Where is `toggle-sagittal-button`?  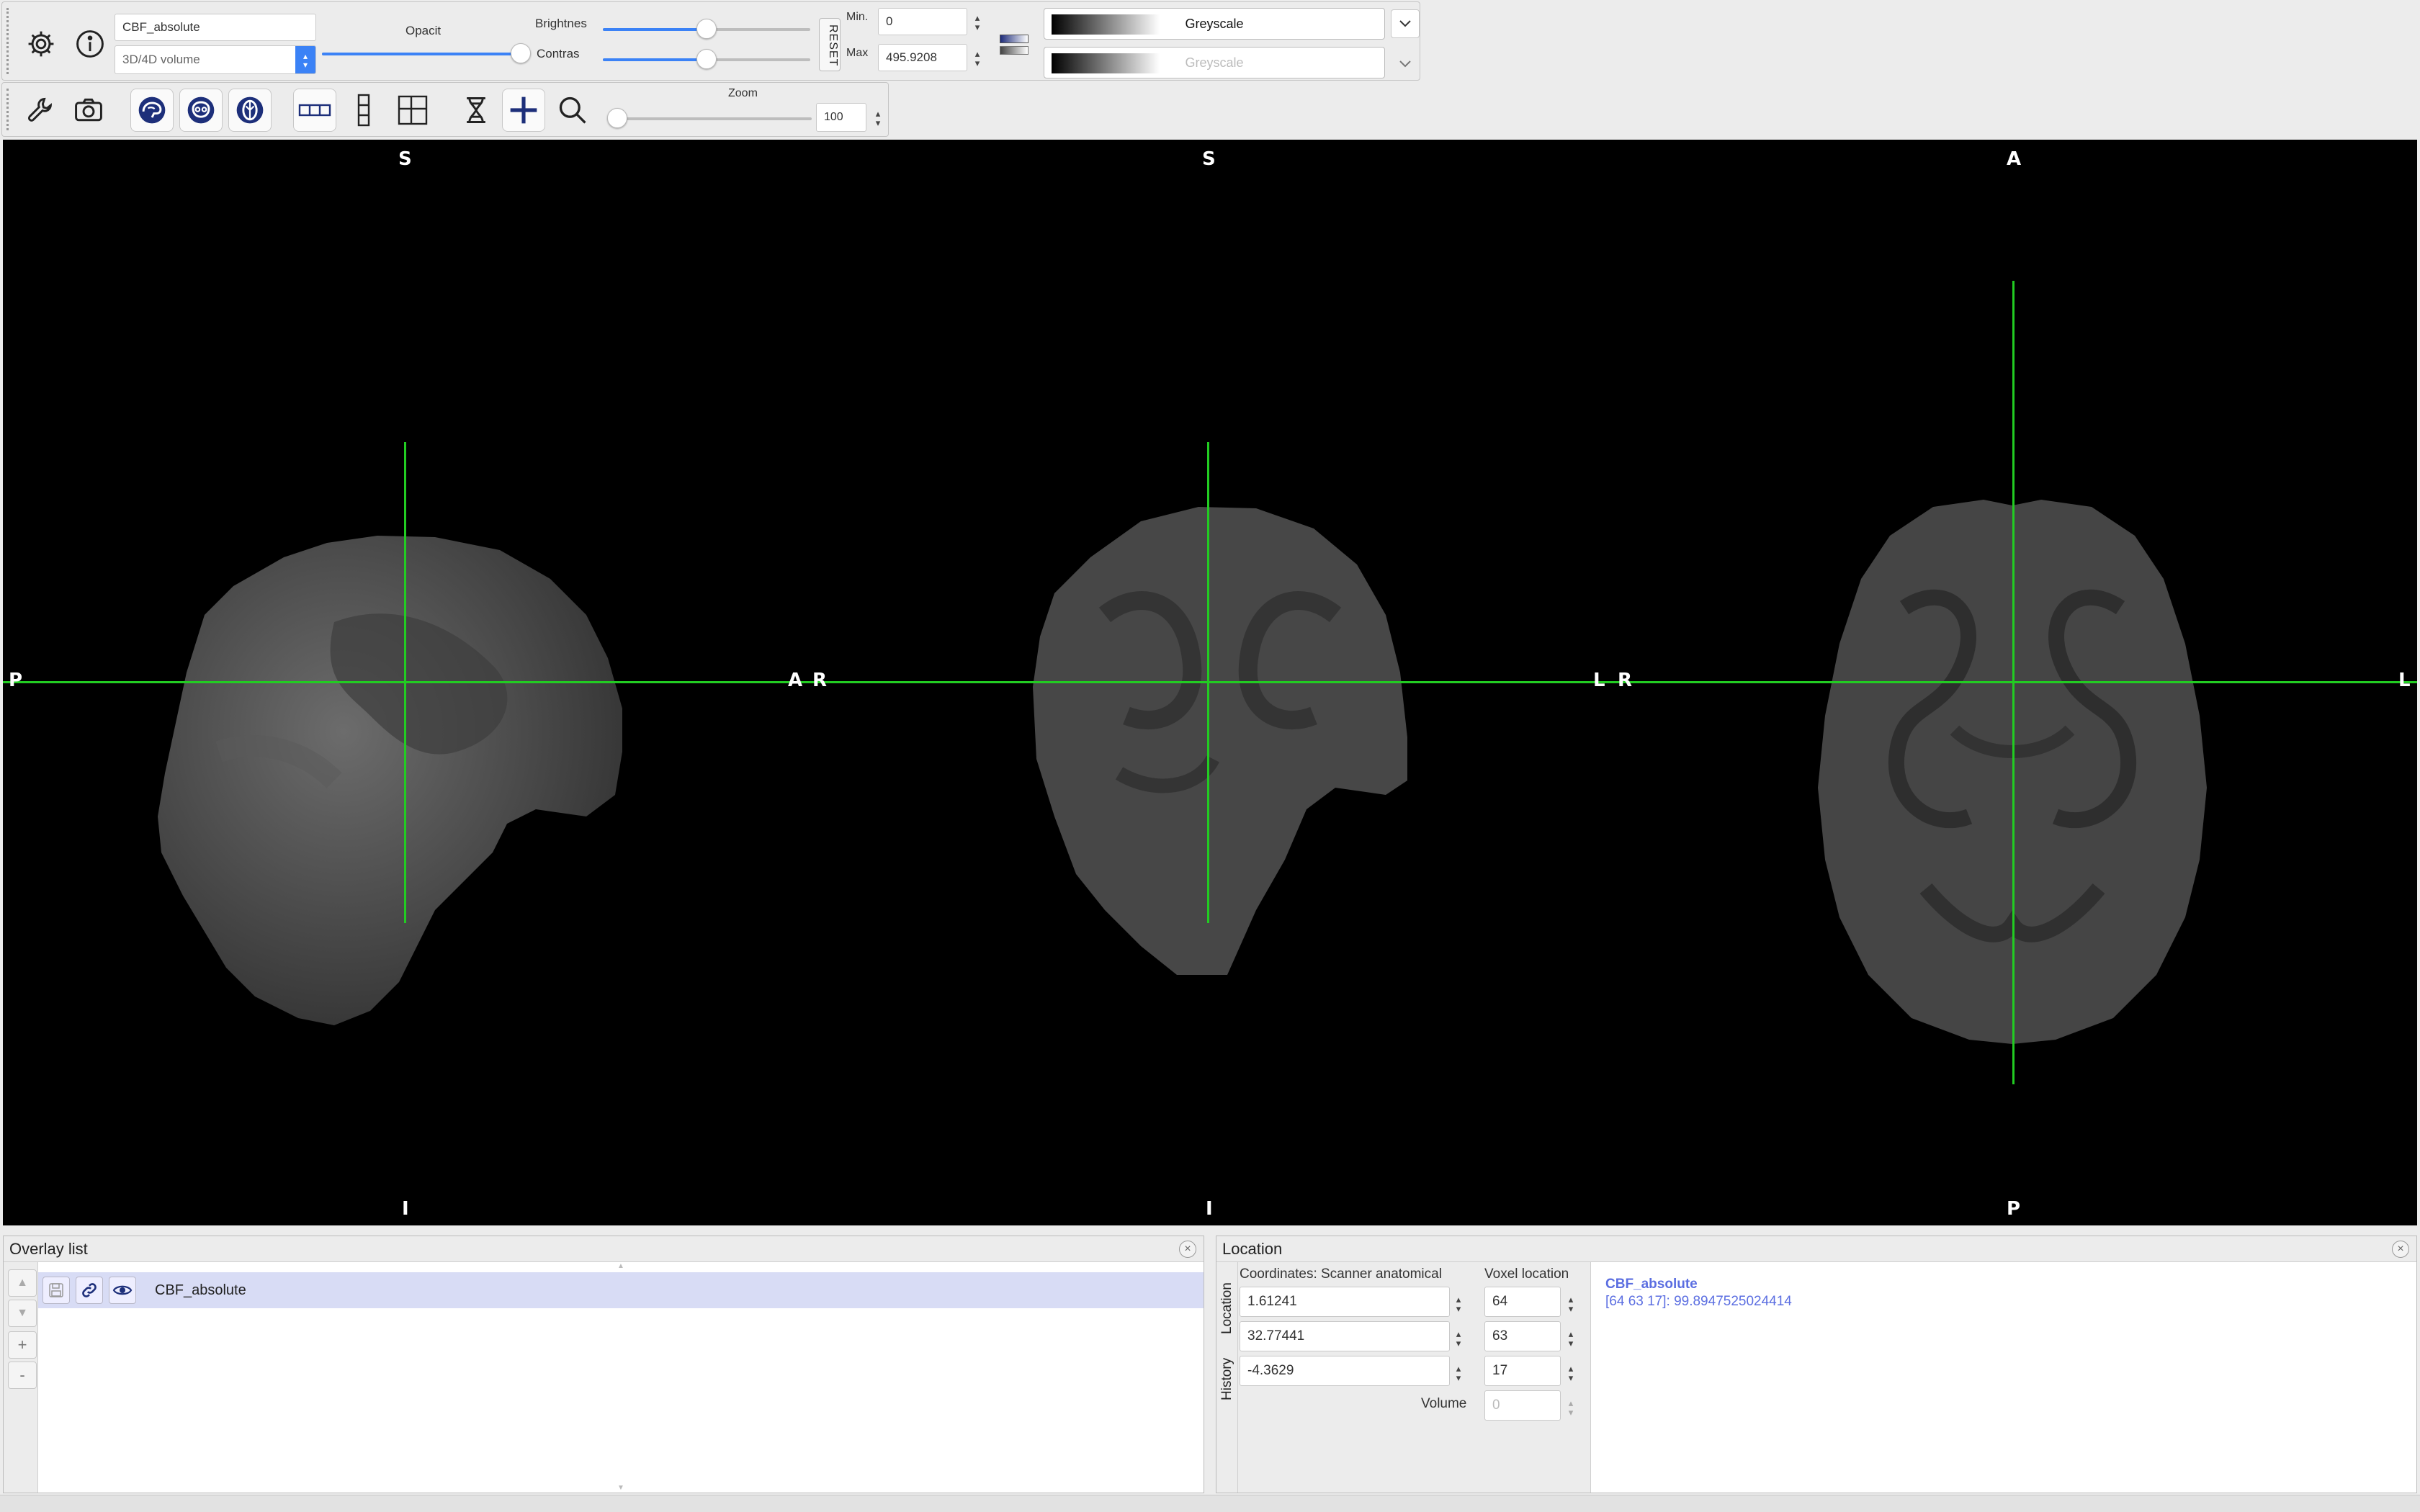 toggle-sagittal-button is located at coordinates (152, 110).